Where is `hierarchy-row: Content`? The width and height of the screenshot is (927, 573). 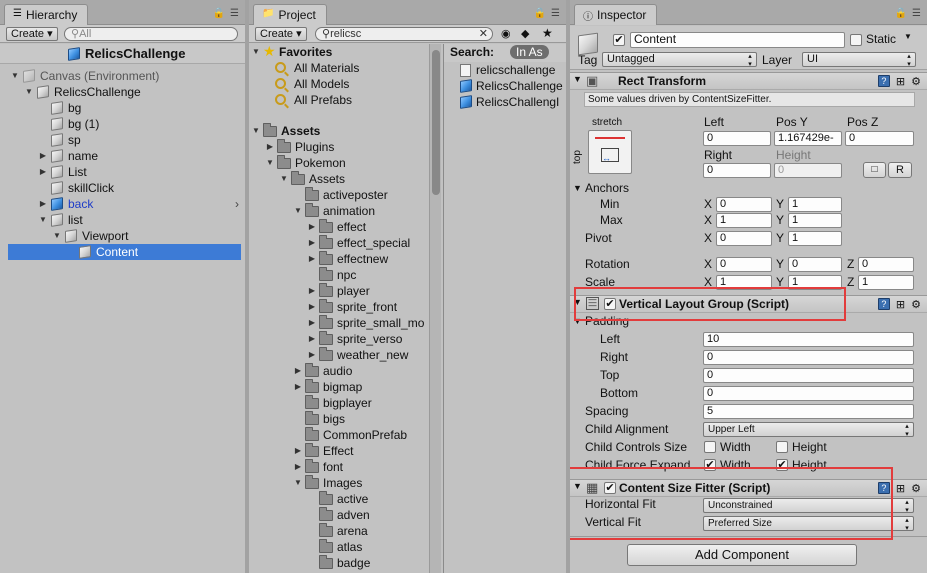 hierarchy-row: Content is located at coordinates (124, 252).